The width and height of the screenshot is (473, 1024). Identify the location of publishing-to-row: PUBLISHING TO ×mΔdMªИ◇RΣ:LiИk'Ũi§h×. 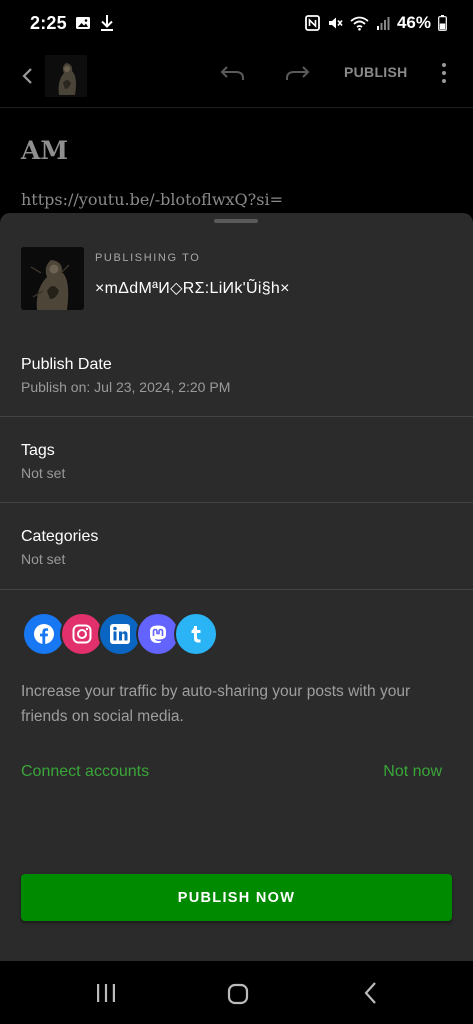
(155, 278).